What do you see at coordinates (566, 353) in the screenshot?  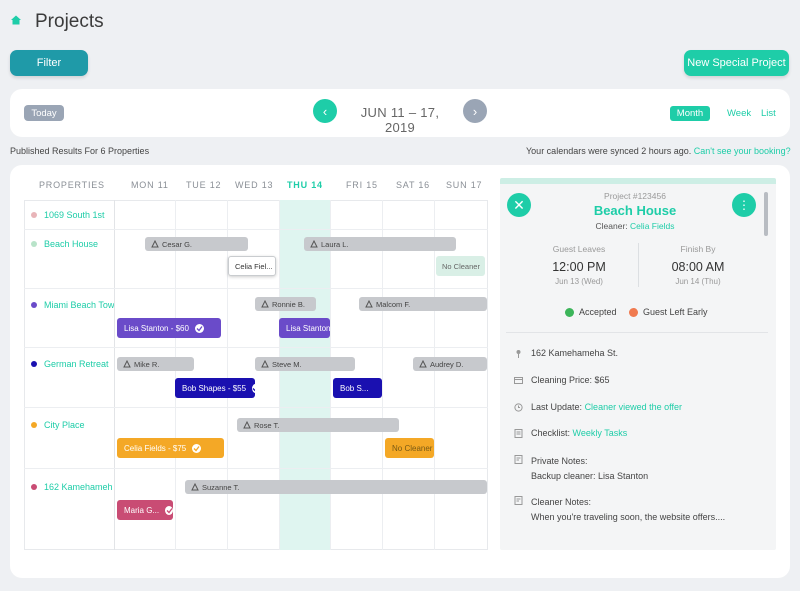 I see `address-row: 162 Kamehameha St.` at bounding box center [566, 353].